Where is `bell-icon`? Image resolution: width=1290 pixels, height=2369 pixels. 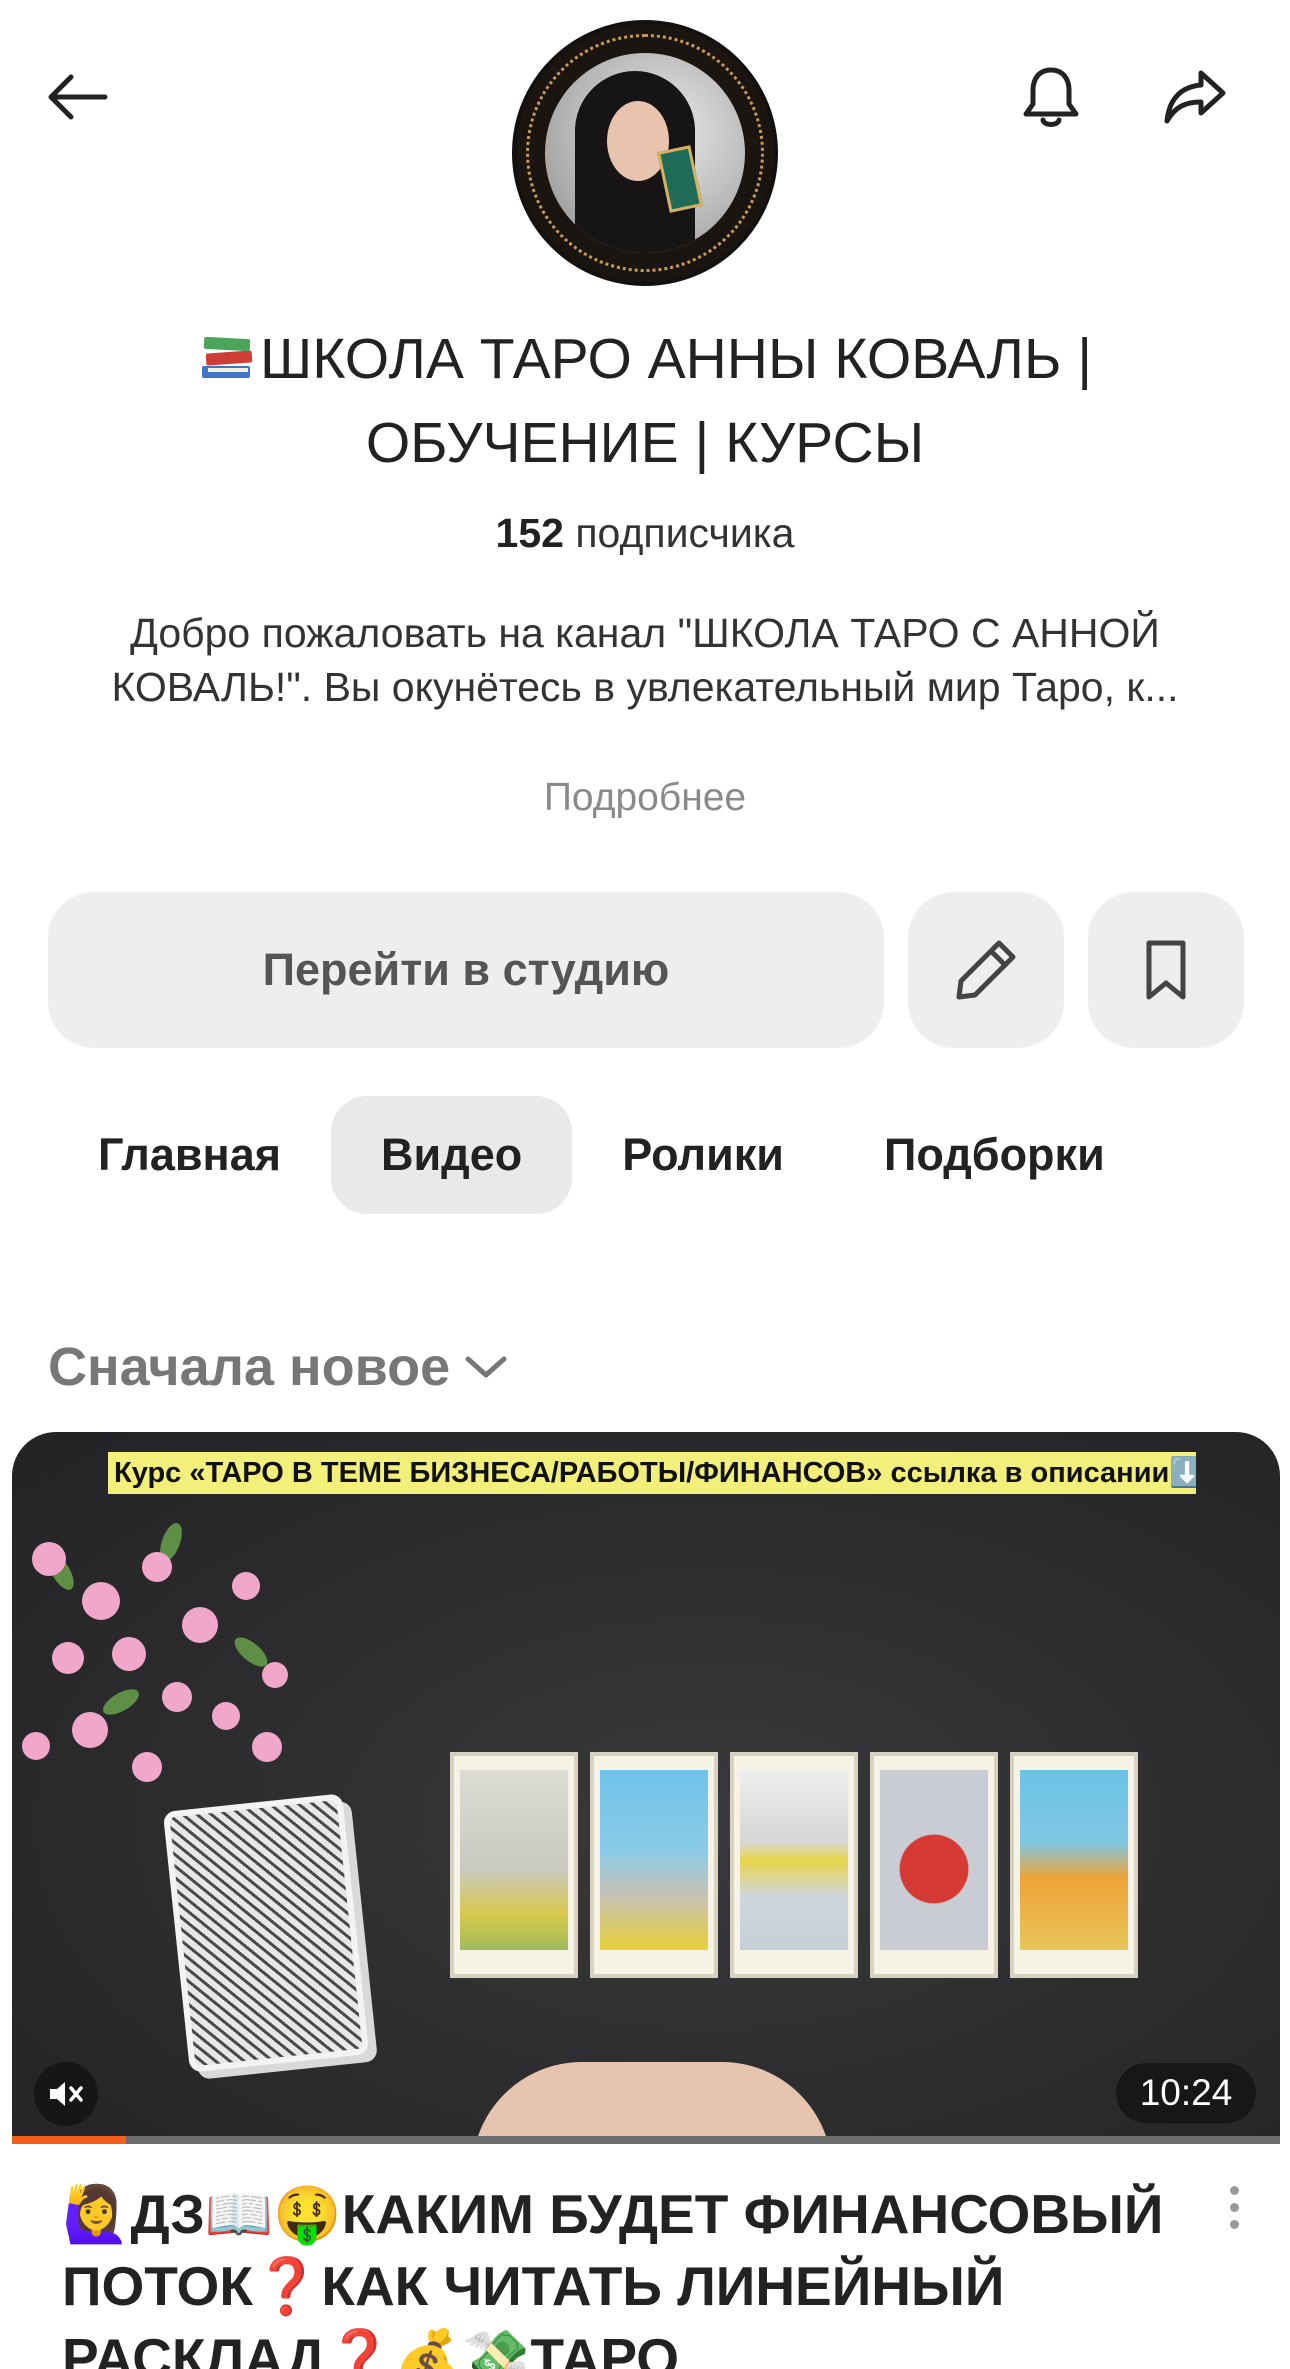
bell-icon is located at coordinates (1051, 97).